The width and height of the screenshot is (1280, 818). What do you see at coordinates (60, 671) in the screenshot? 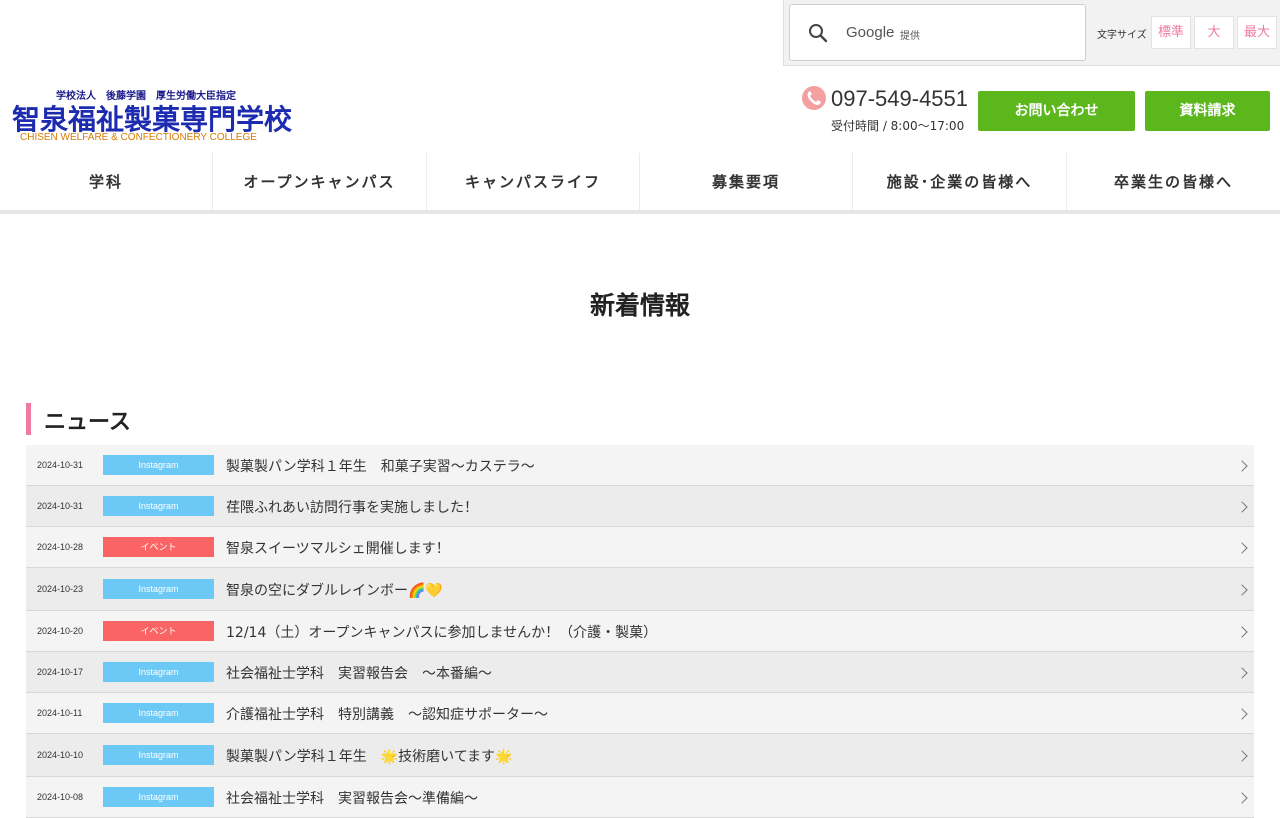
I see `news-date: 2024-10-17` at bounding box center [60, 671].